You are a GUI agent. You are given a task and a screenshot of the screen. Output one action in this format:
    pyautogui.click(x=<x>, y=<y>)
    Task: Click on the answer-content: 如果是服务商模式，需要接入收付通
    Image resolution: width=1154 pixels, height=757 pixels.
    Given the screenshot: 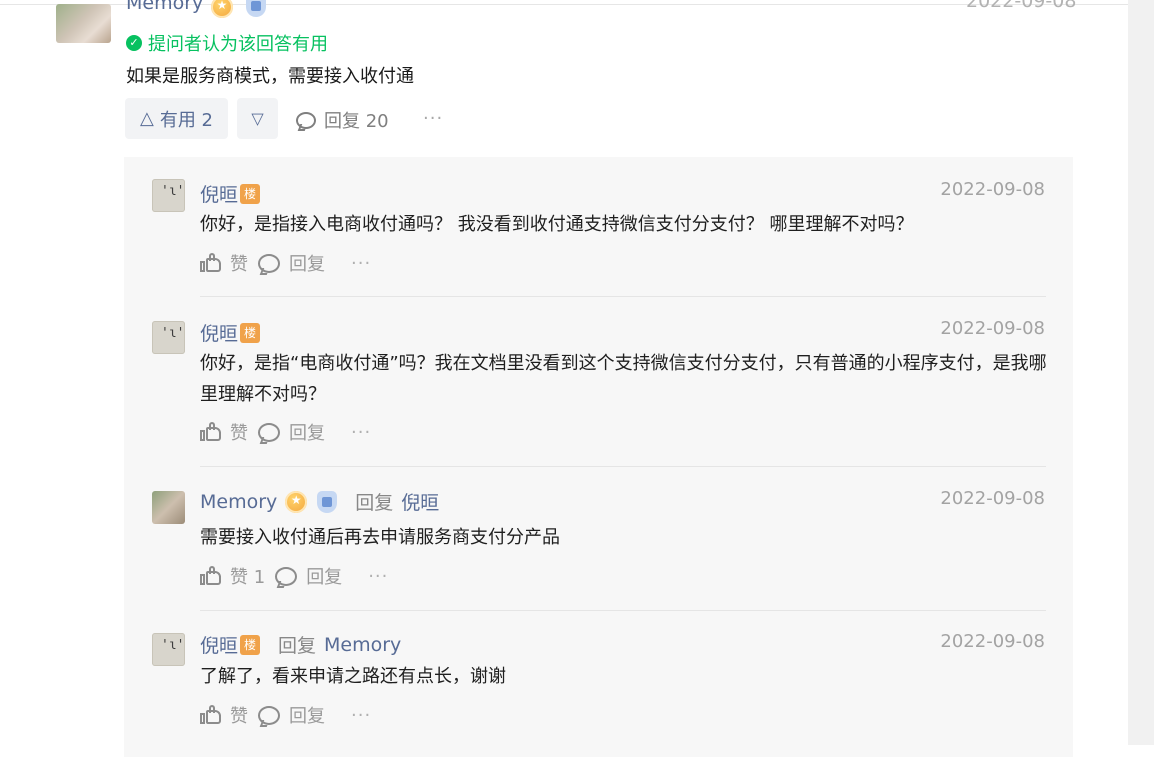 What is the action you would take?
    pyautogui.click(x=270, y=76)
    